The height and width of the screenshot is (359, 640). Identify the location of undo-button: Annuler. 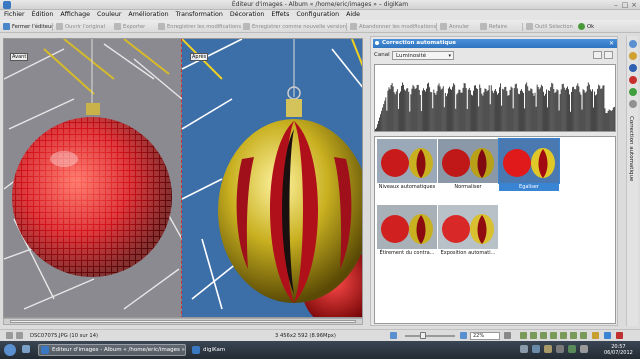
(454, 26).